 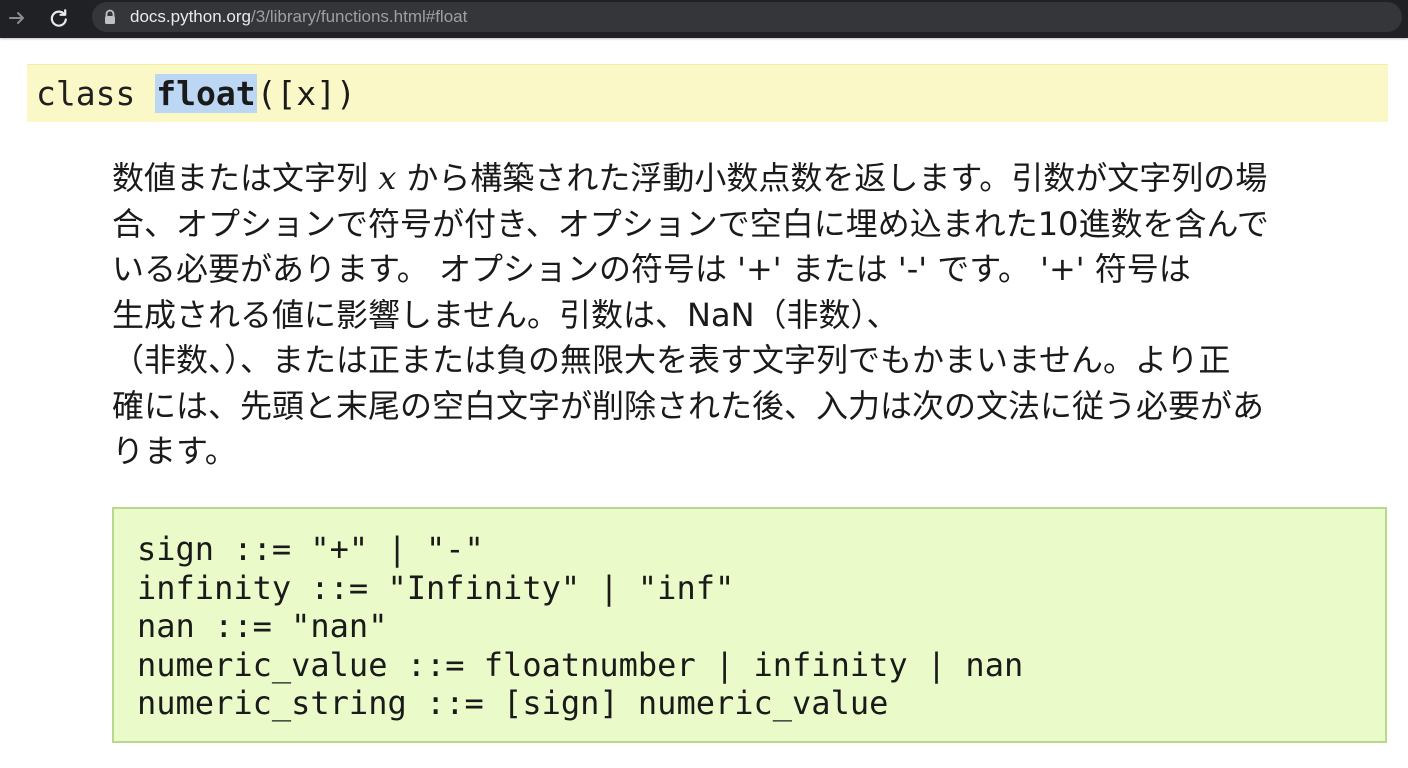 I want to click on grammar-rule-sign: sign ::= "+" | "-", so click(x=310, y=549).